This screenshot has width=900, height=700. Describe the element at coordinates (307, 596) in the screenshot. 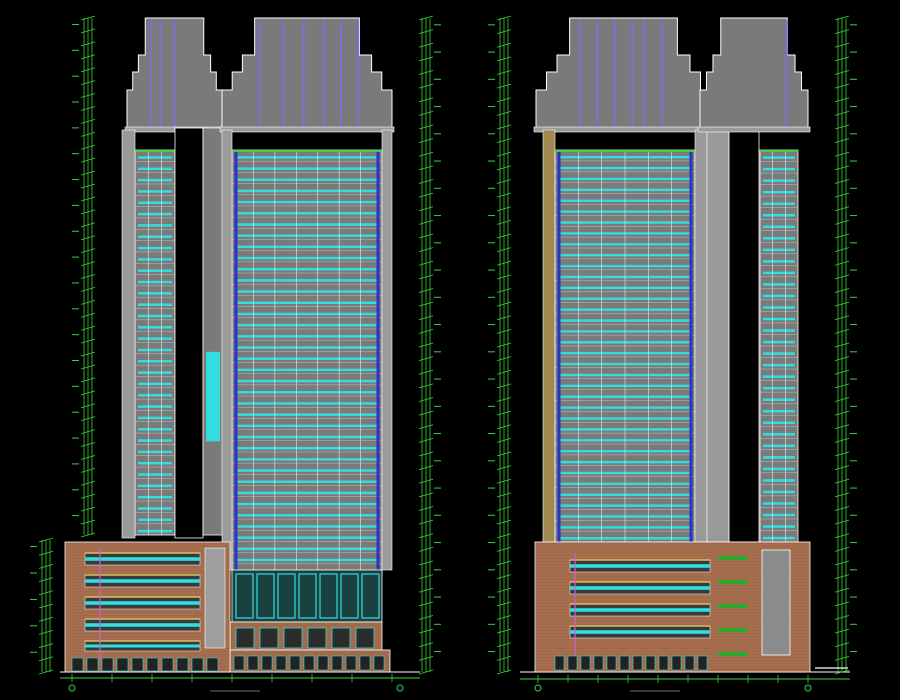

I see `lobby-curtain-wall` at that location.